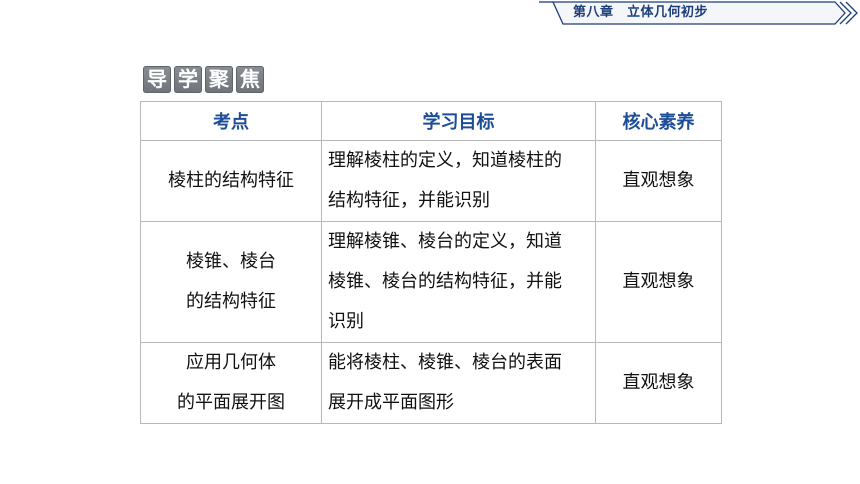 This screenshot has height=484, width=860. I want to click on section-title-char: 学, so click(188, 79).